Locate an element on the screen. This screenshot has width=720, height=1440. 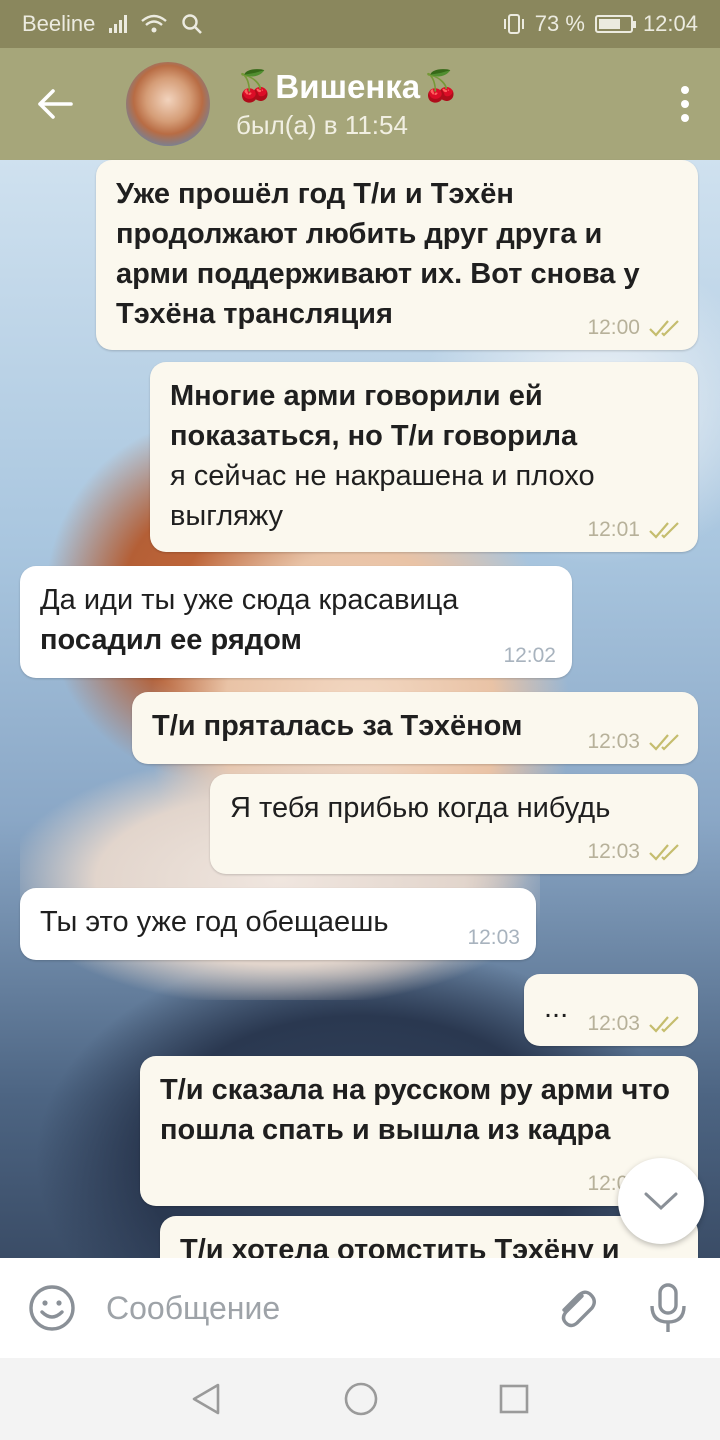
vibrate-icon is located at coordinates (513, 24).